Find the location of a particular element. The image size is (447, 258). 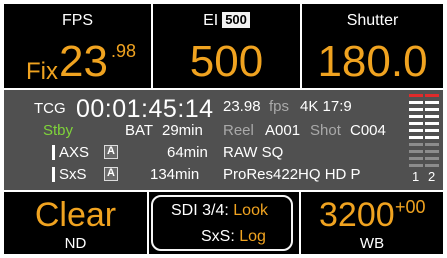

ei-base-badge: 500 is located at coordinates (236, 20).